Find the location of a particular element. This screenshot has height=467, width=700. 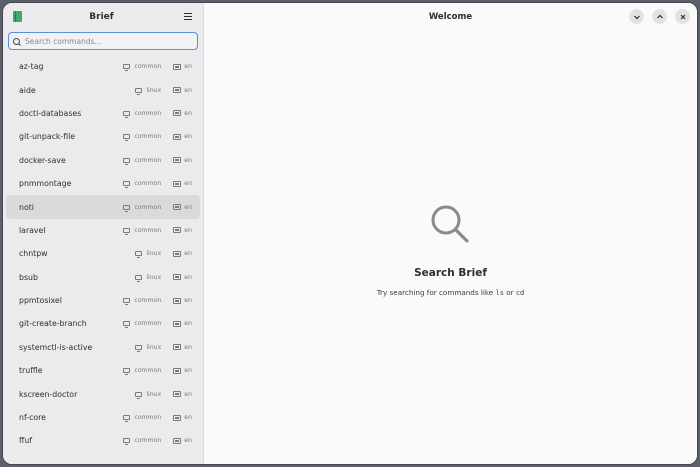

list-item: git-create-branch common en is located at coordinates (103, 323).